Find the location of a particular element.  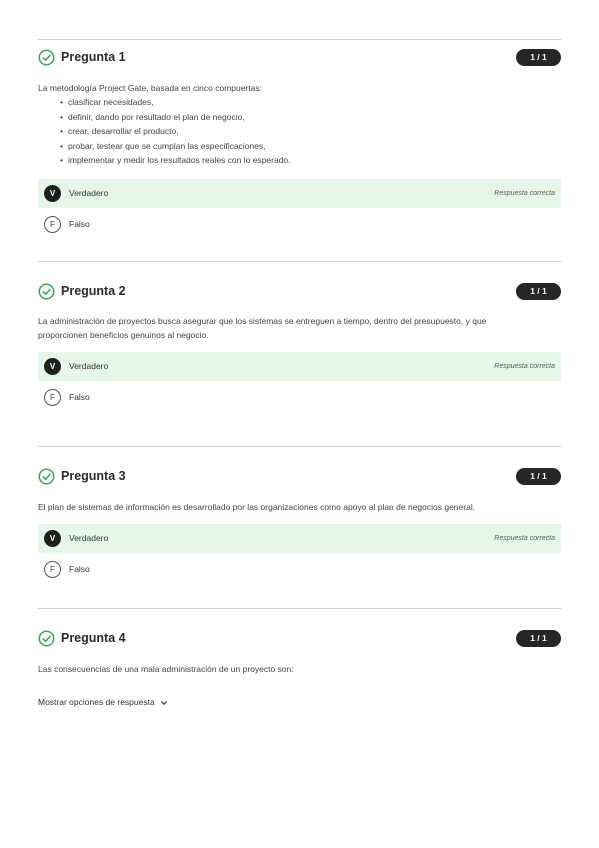

question-header: Pregunta 1 1 / 1 is located at coordinates (299, 58).